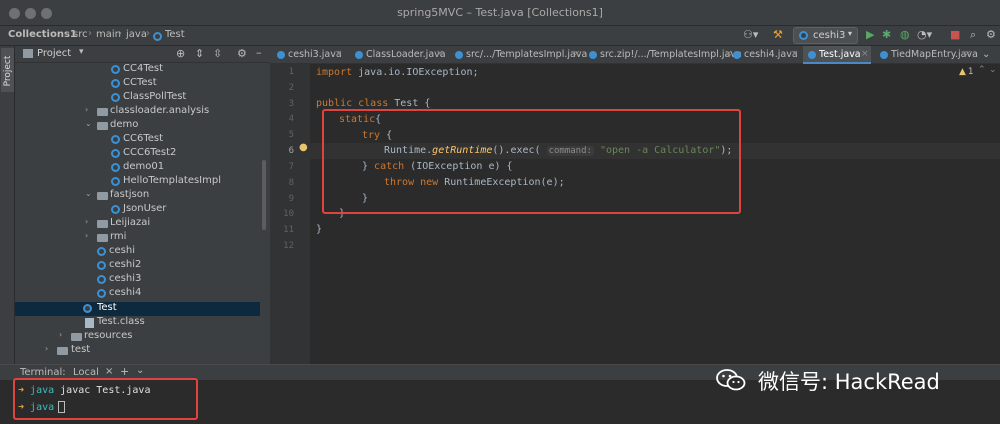 The width and height of the screenshot is (1000, 424). What do you see at coordinates (966, 72) in the screenshot?
I see `warning-indicator: ▲ 1` at bounding box center [966, 72].